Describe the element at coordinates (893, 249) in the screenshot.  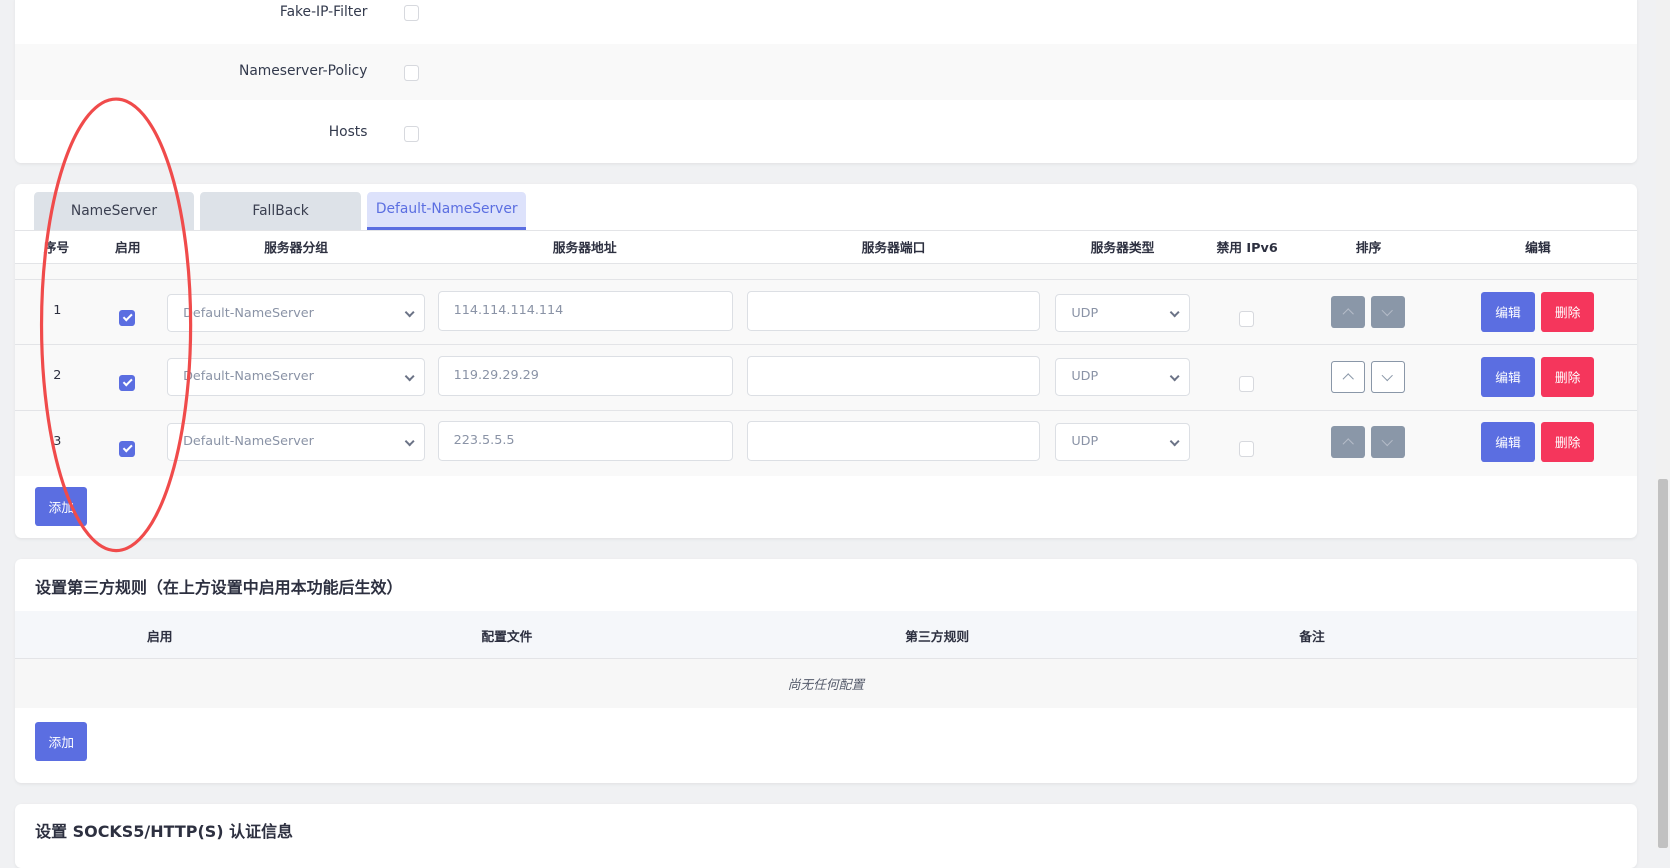
I see `col-port: 服务器端口` at that location.